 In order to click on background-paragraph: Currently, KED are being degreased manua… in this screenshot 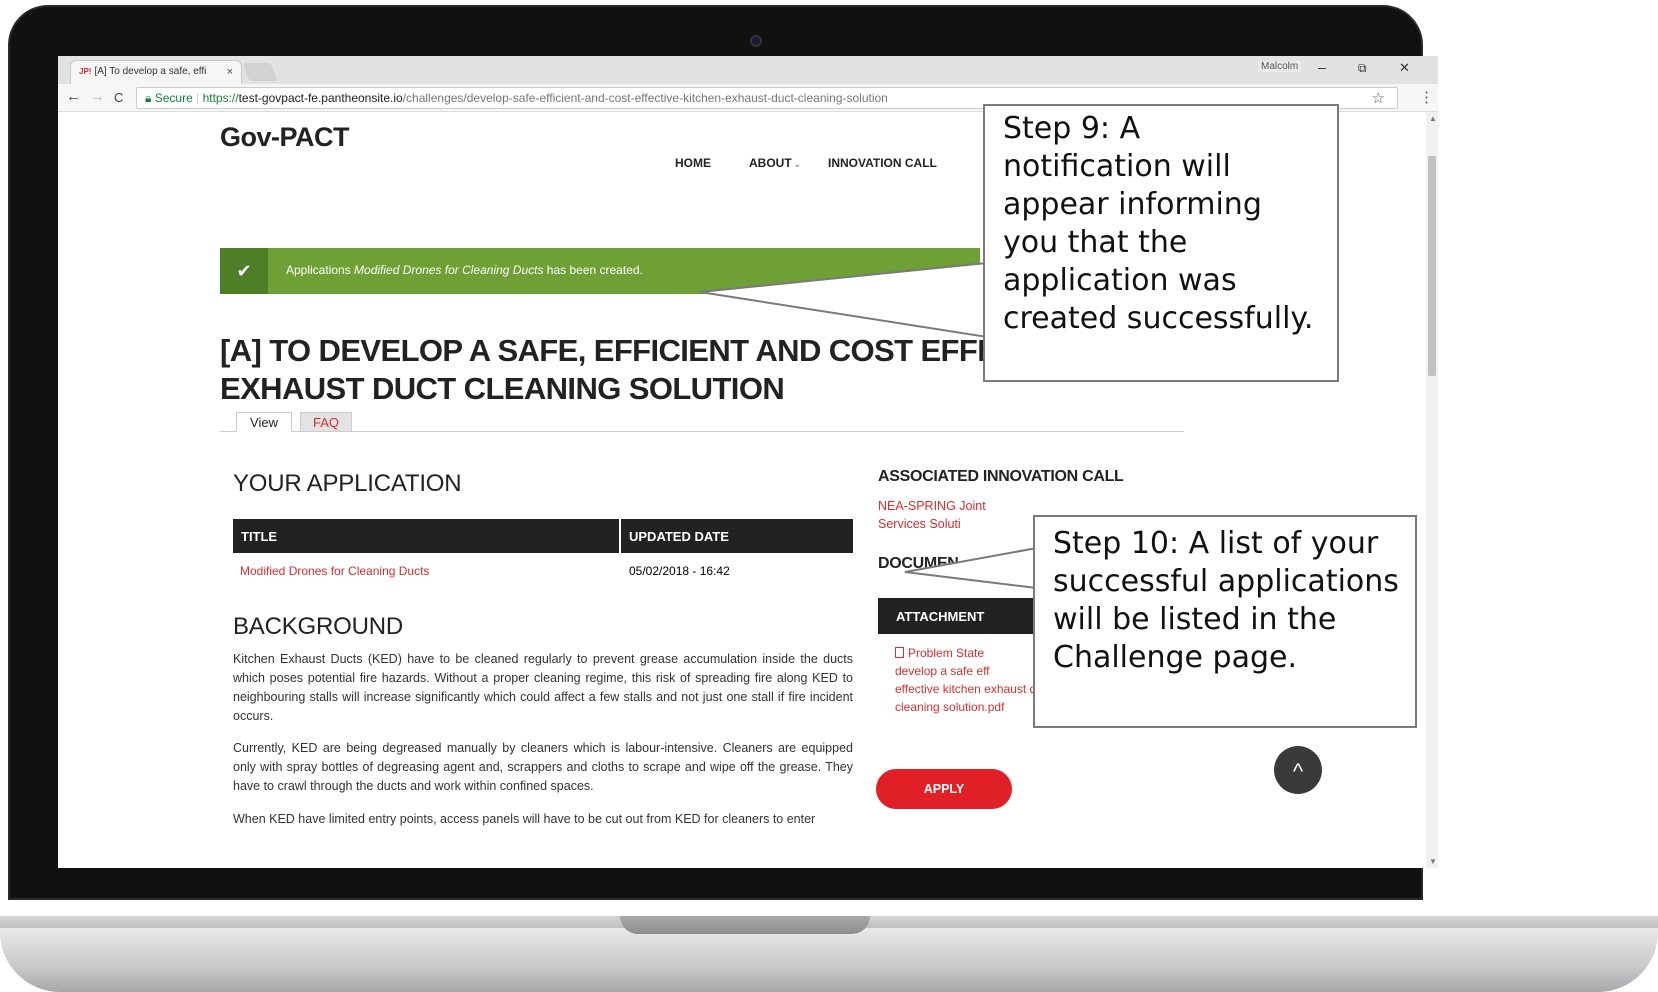, I will do `click(543, 767)`.